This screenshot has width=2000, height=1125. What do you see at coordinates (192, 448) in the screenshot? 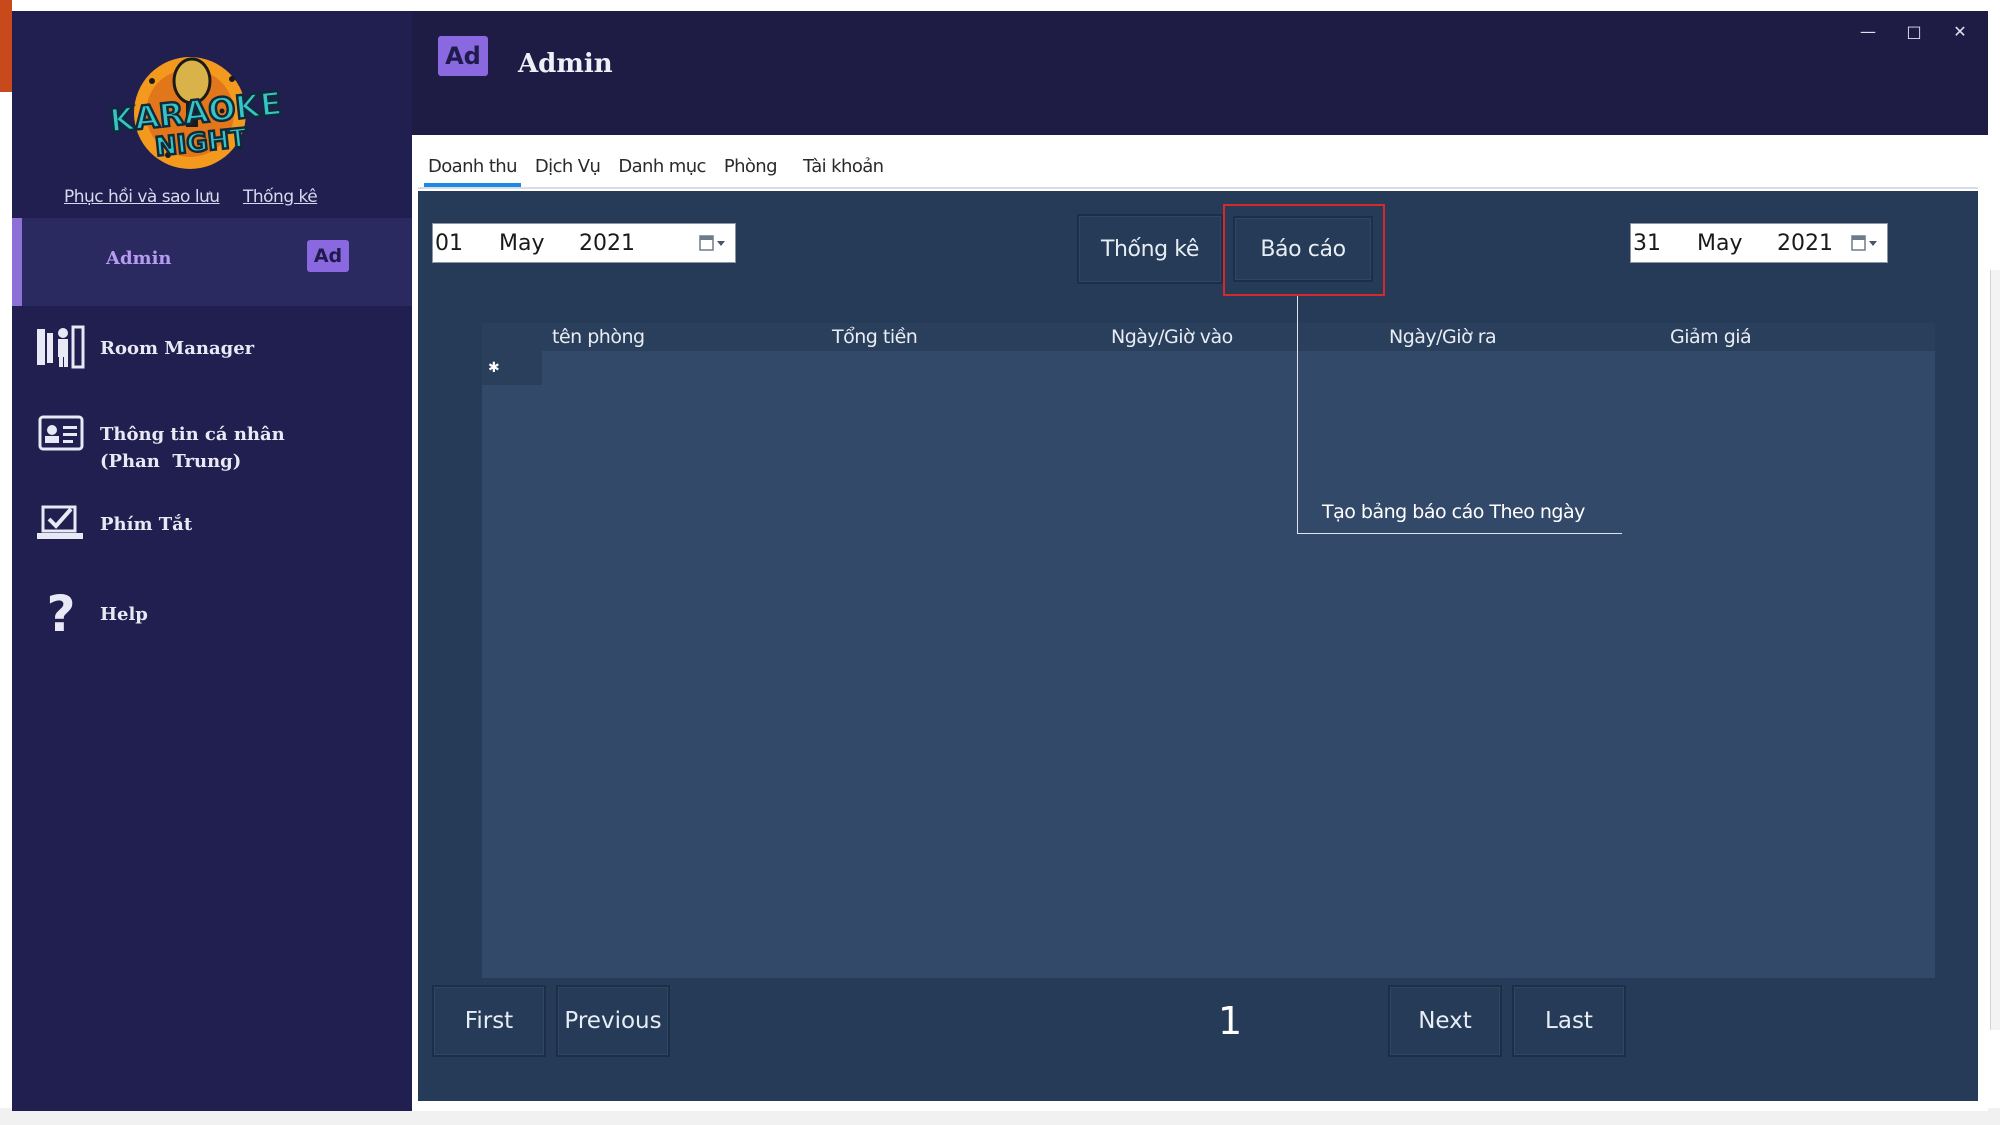
I see `sidebar-item-label: Thông tin cá nhân (Phan Trung)` at bounding box center [192, 448].